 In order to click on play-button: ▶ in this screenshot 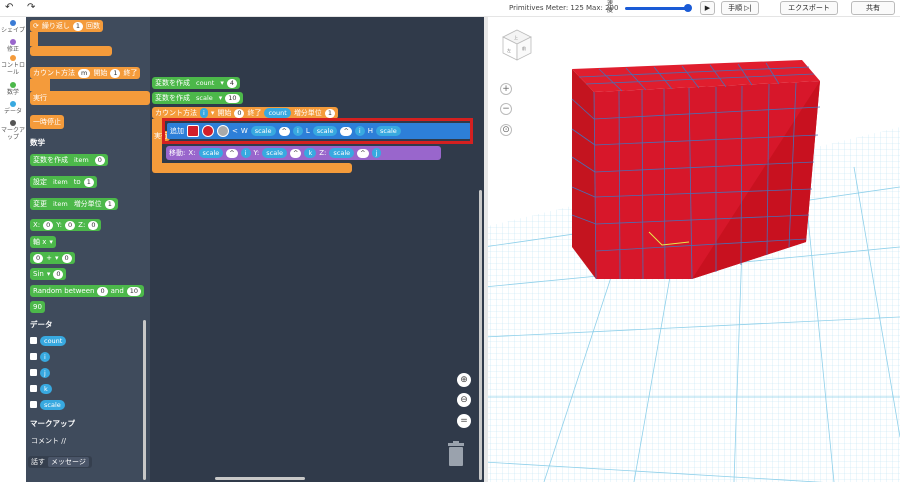, I will do `click(707, 8)`.